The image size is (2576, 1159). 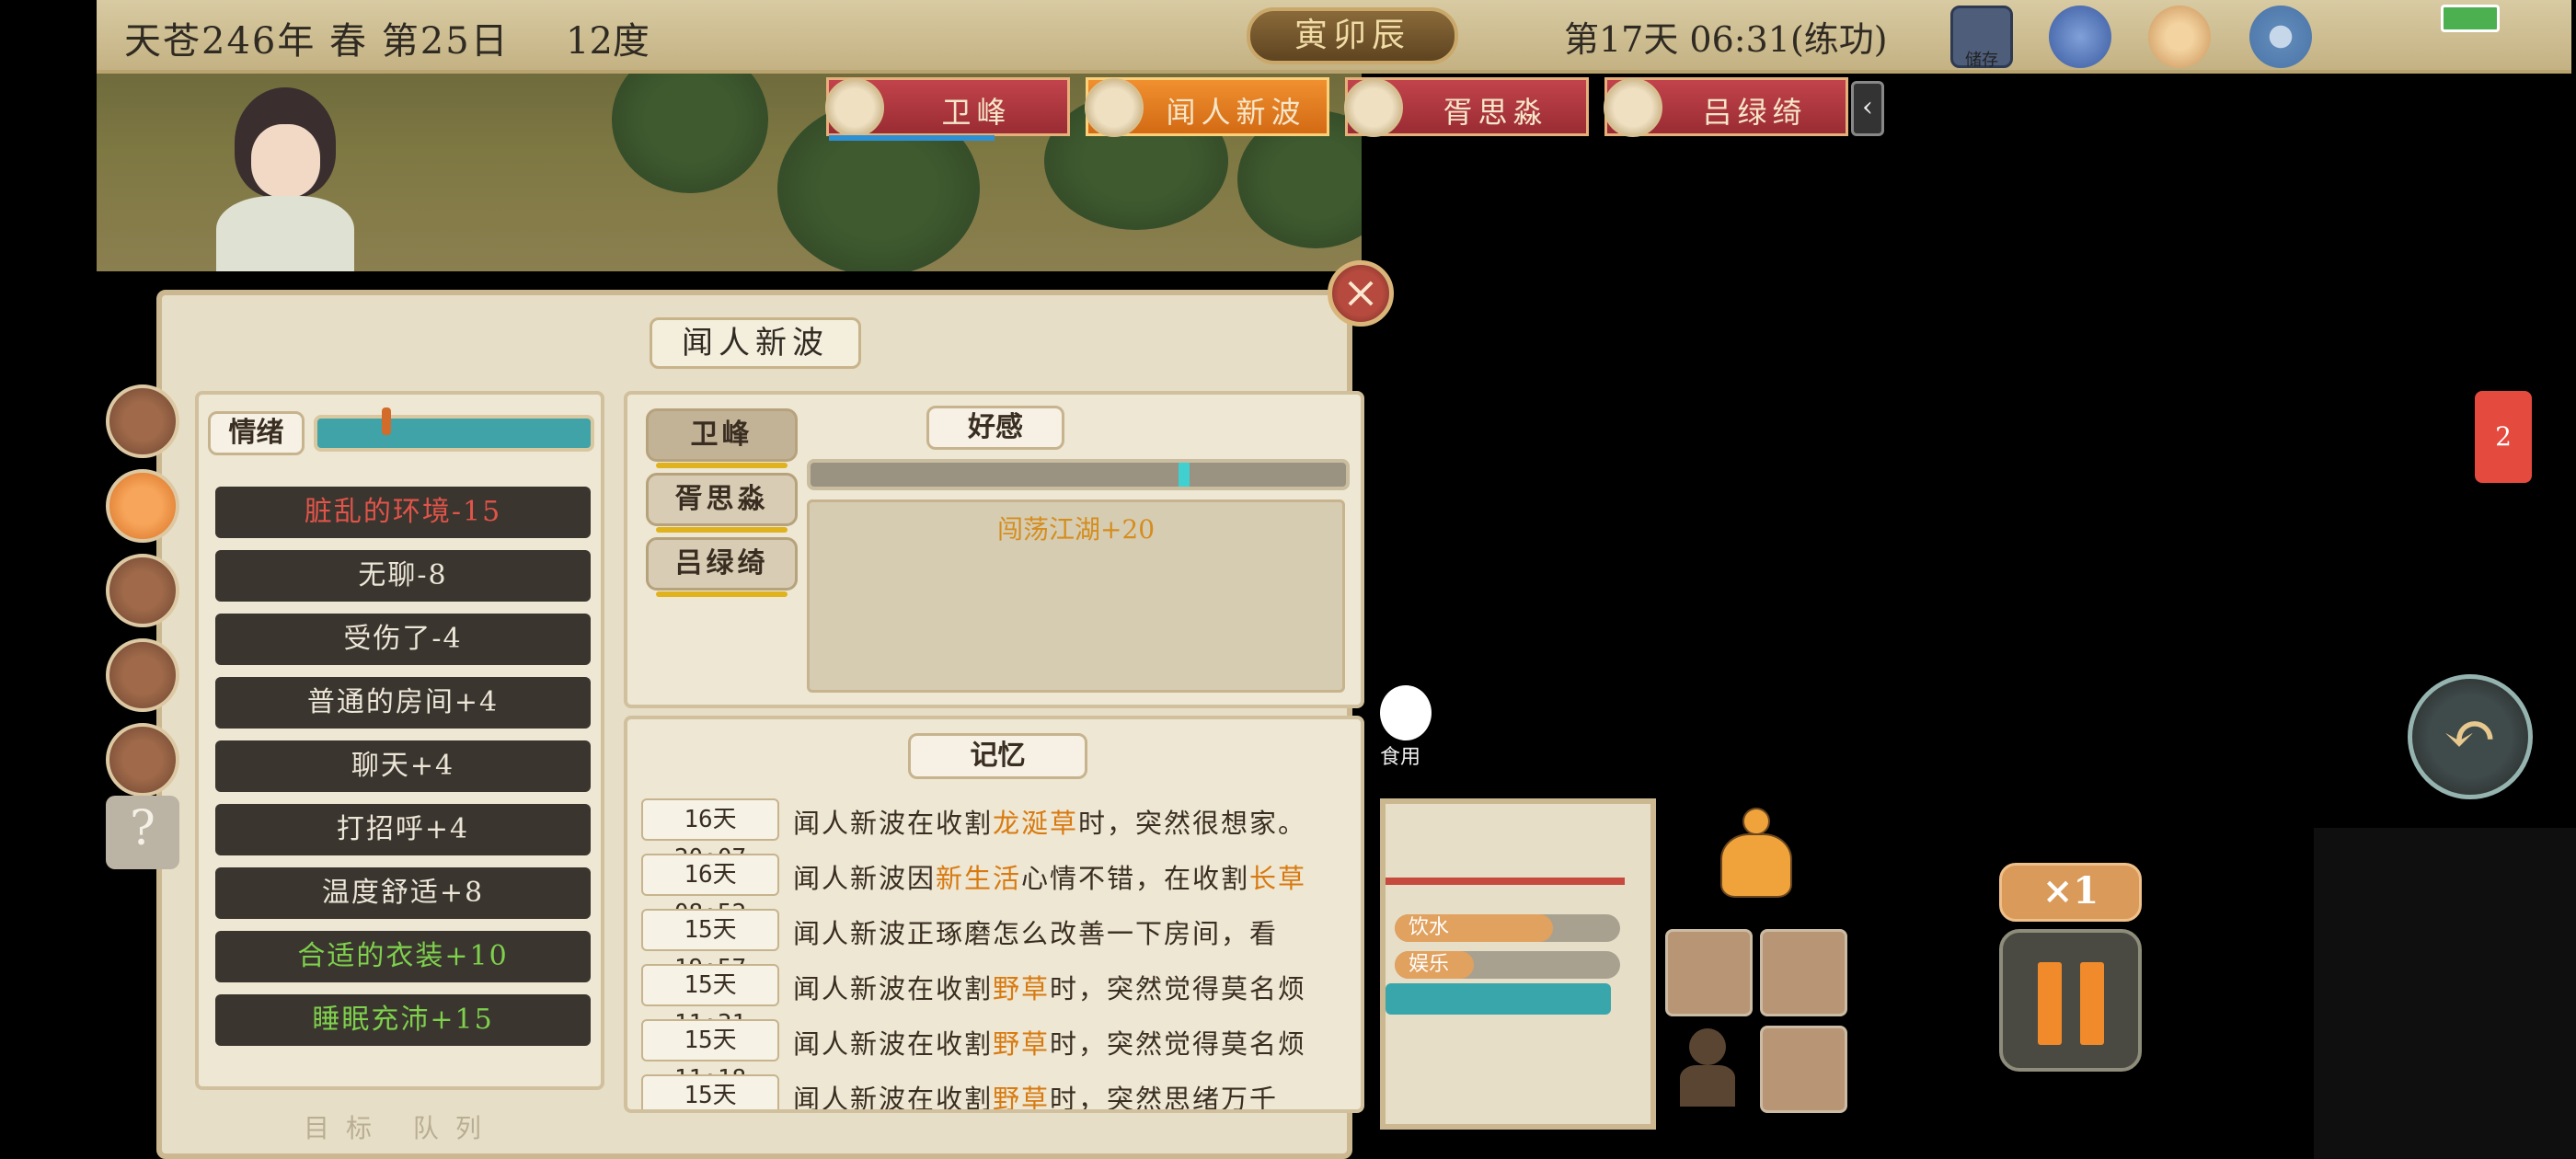 What do you see at coordinates (1495, 112) in the screenshot?
I see `character-tab-name: 胥思淼` at bounding box center [1495, 112].